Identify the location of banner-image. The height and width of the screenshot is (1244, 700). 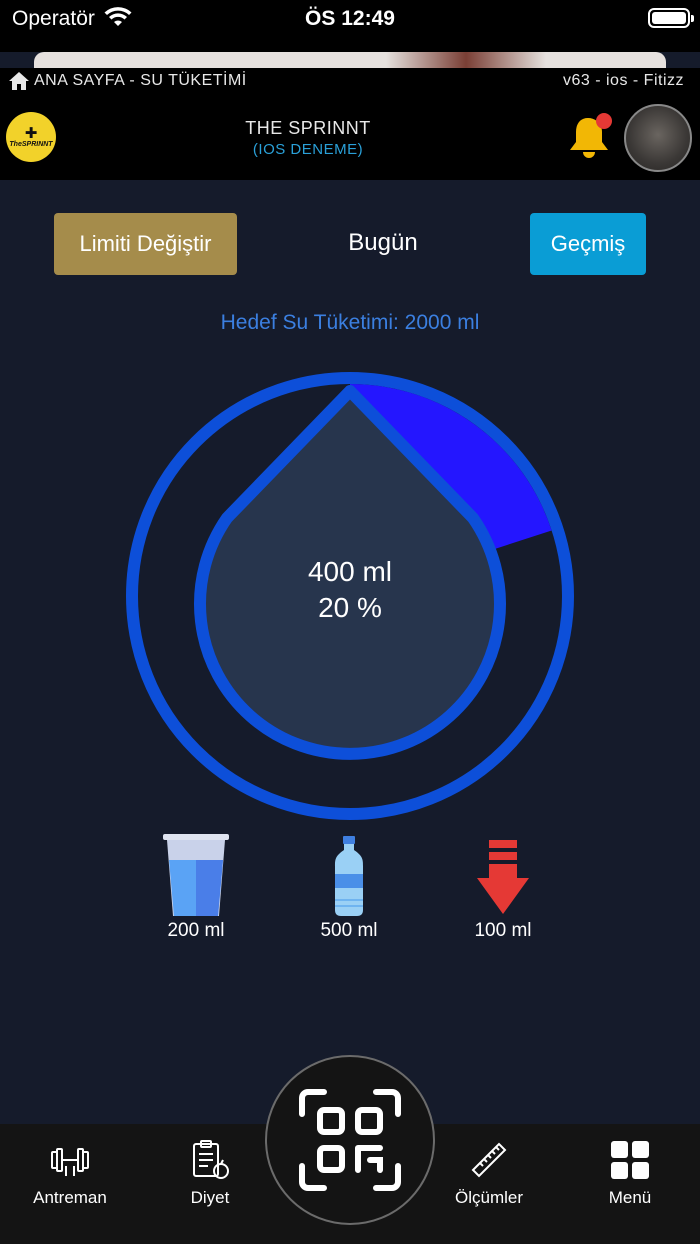
(350, 60).